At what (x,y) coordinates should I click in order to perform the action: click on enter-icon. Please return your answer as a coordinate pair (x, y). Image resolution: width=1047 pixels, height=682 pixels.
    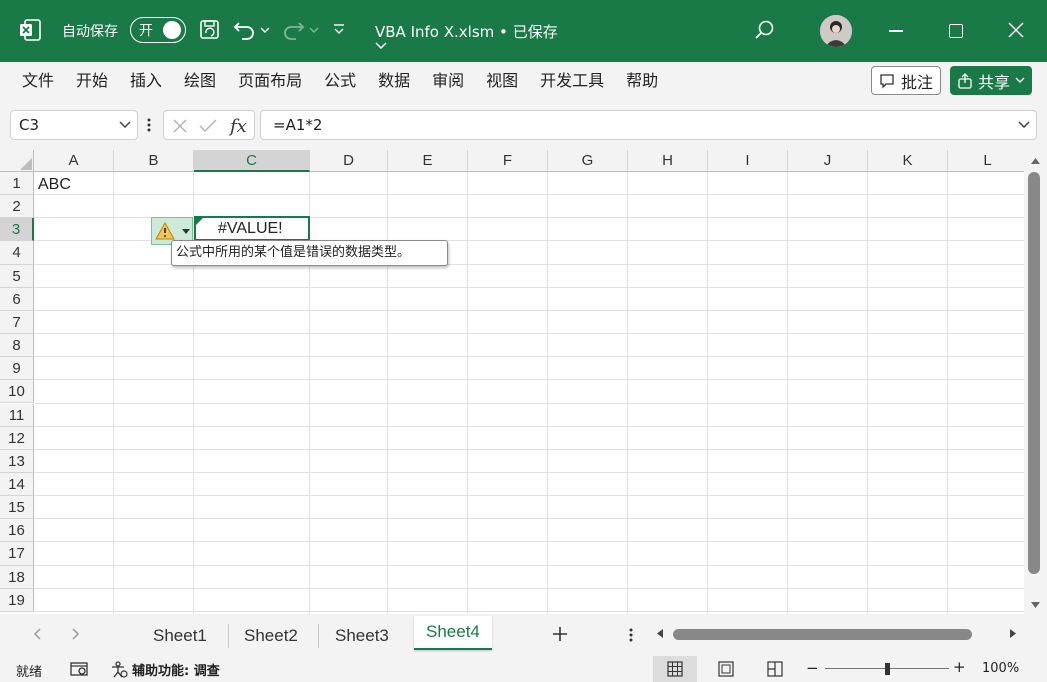
    Looking at the image, I should click on (208, 126).